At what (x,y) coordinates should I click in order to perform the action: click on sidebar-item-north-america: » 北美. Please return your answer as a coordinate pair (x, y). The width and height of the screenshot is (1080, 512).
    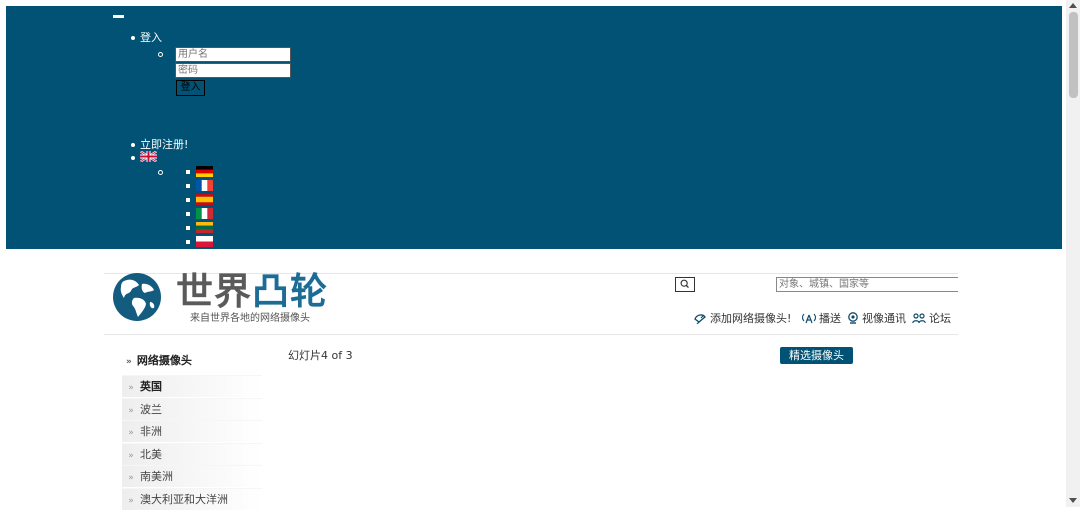
    Looking at the image, I should click on (192, 454).